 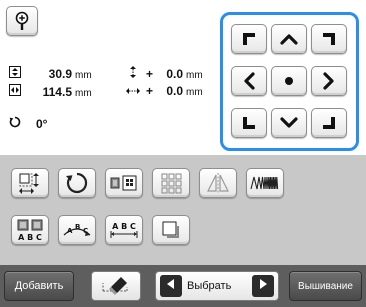 I want to click on select-prev-button, so click(x=171, y=286).